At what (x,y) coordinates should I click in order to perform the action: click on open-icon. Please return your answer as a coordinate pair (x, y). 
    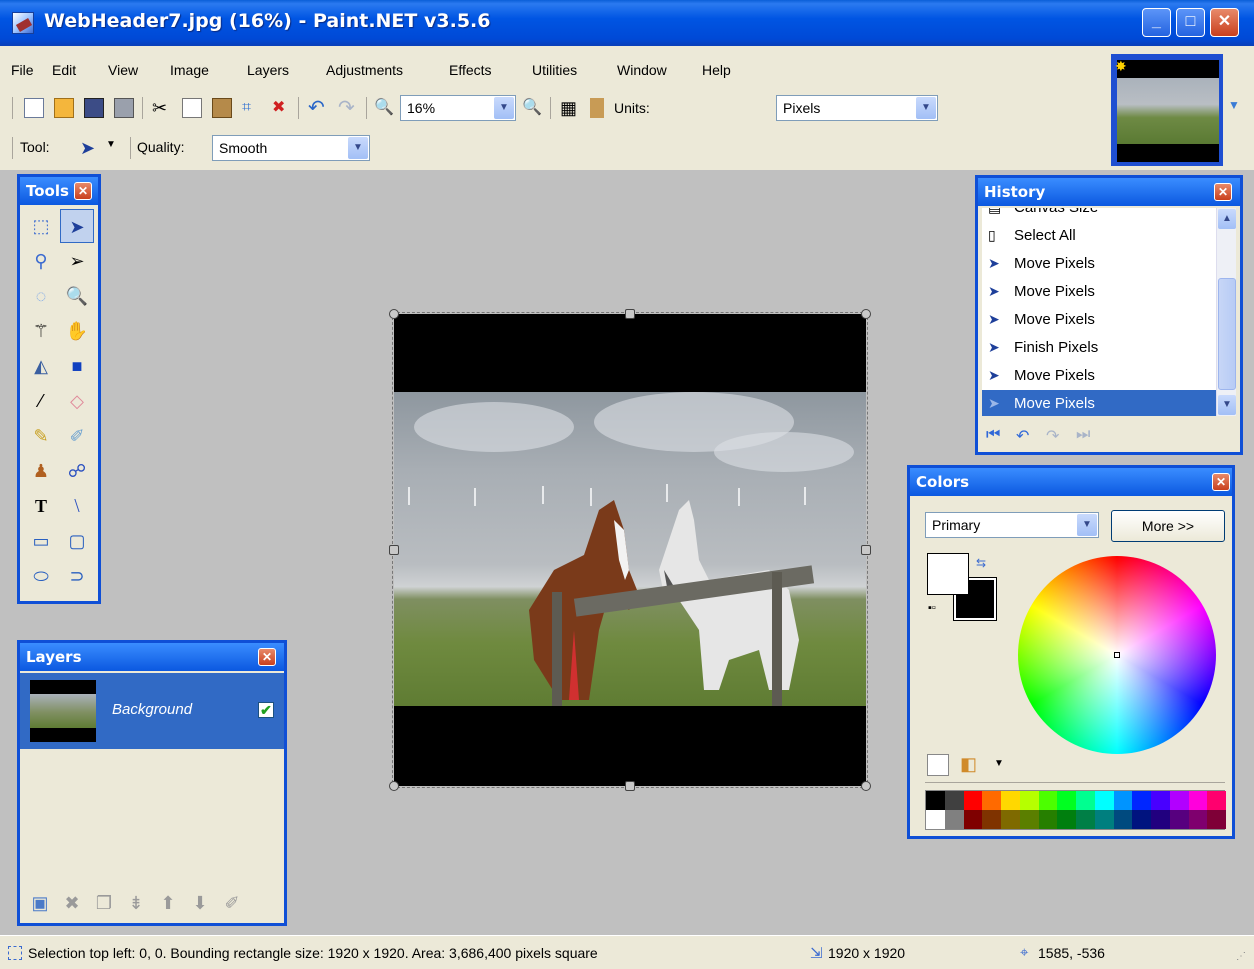
    Looking at the image, I should click on (64, 108).